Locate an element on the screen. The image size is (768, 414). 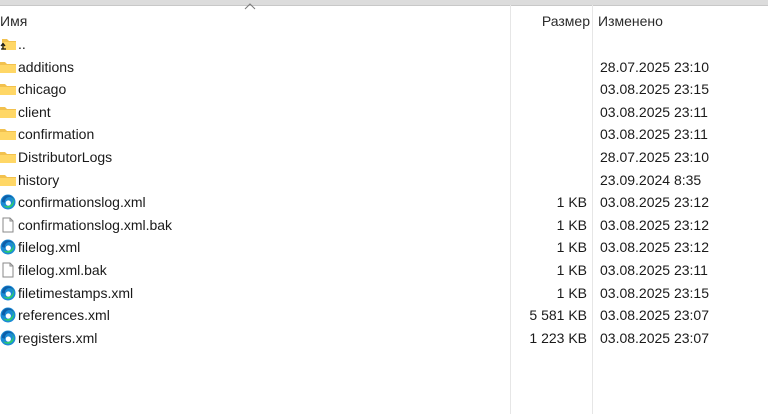
file-name: filelog.xml is located at coordinates (49, 247).